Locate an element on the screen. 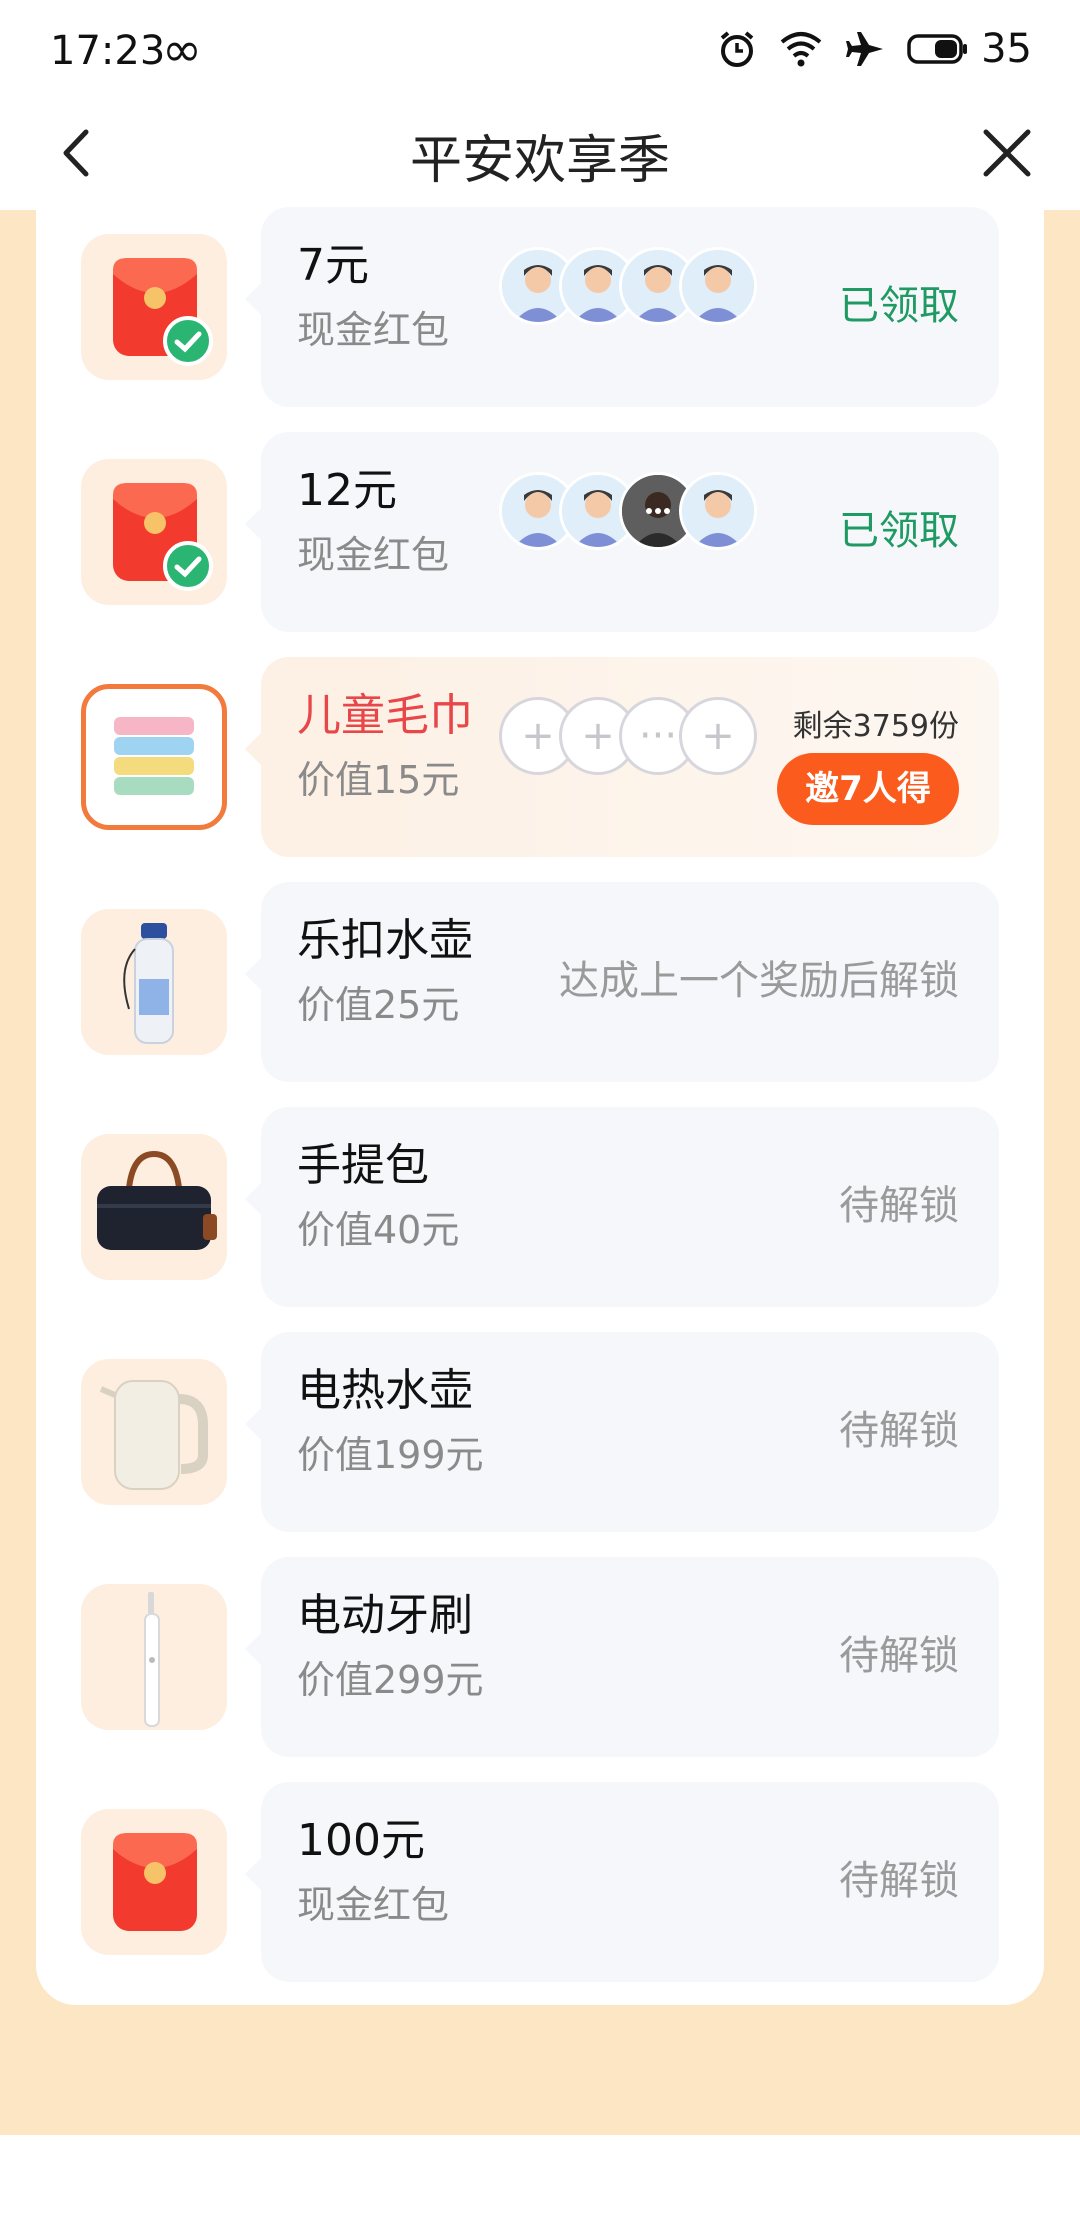  toothbrush-graphic is located at coordinates (152, 1659).